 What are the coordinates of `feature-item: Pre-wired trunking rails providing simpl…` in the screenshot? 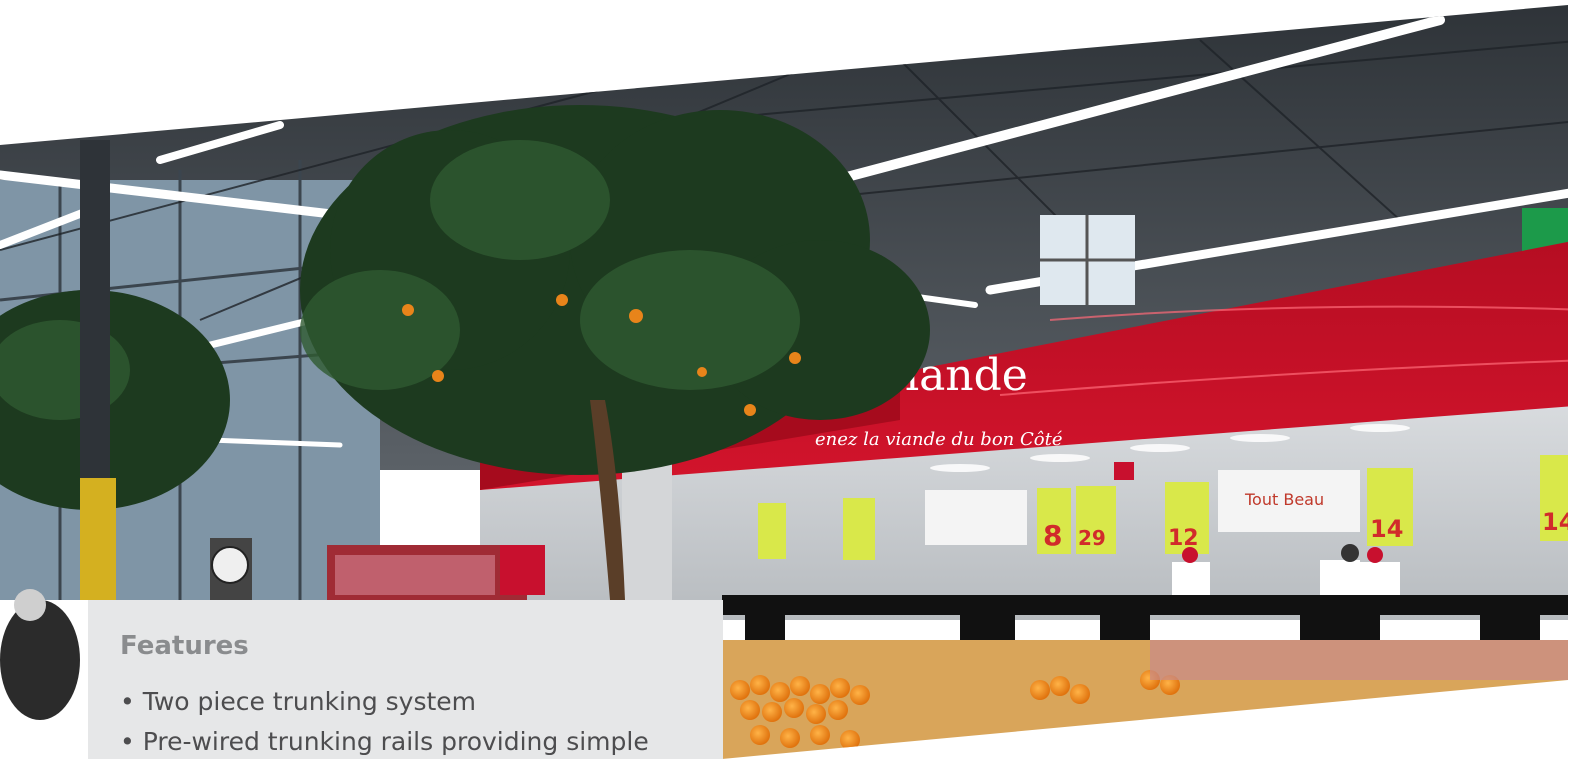 It's located at (421, 740).